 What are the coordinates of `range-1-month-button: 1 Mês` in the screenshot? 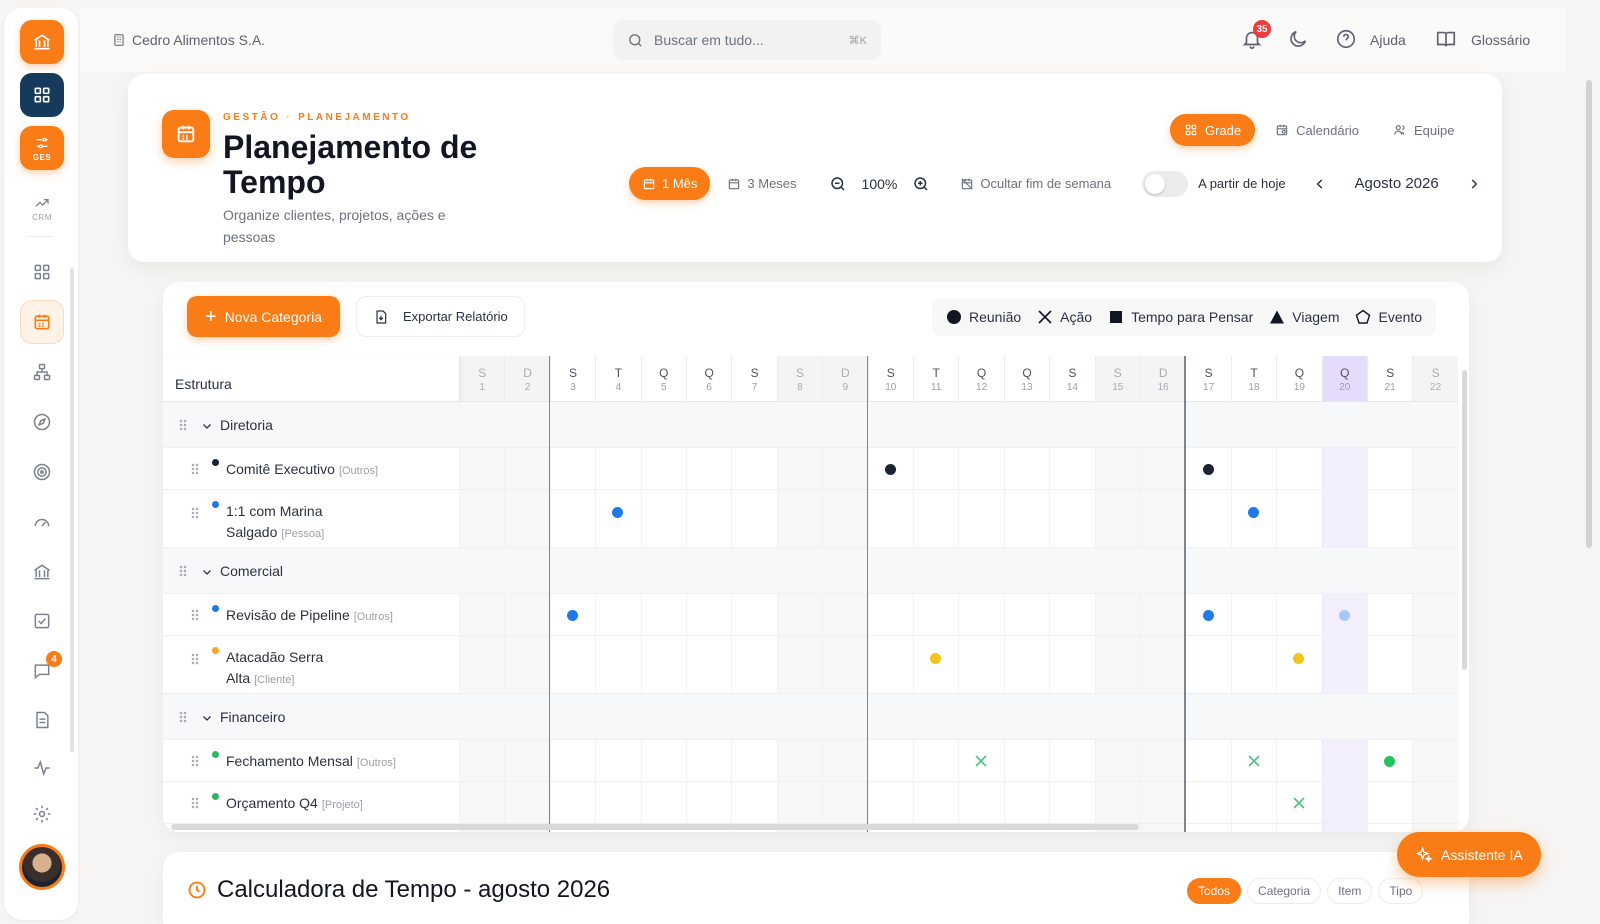 It's located at (670, 183).